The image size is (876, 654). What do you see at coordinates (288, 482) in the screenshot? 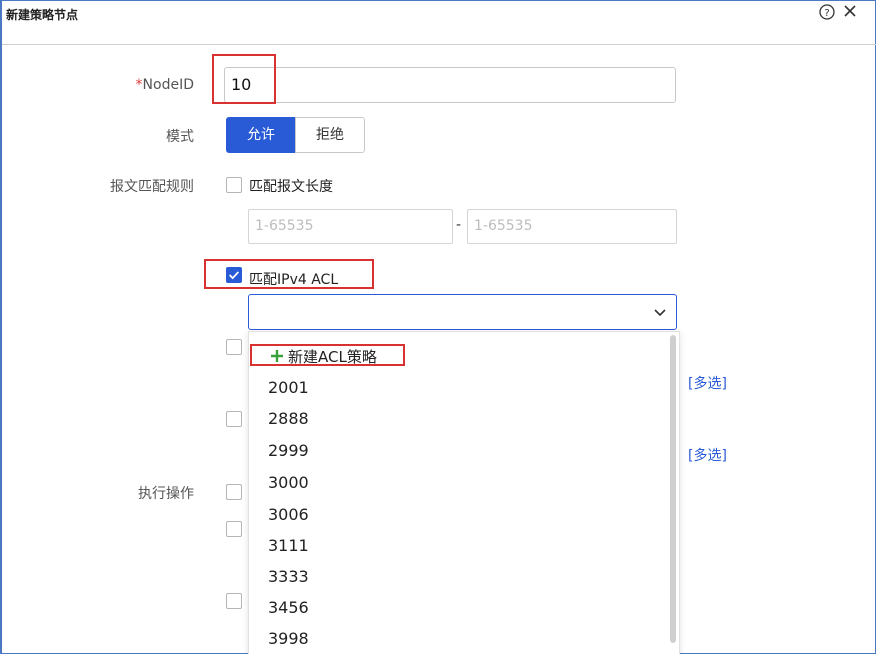
I see `acl-option: 3000` at bounding box center [288, 482].